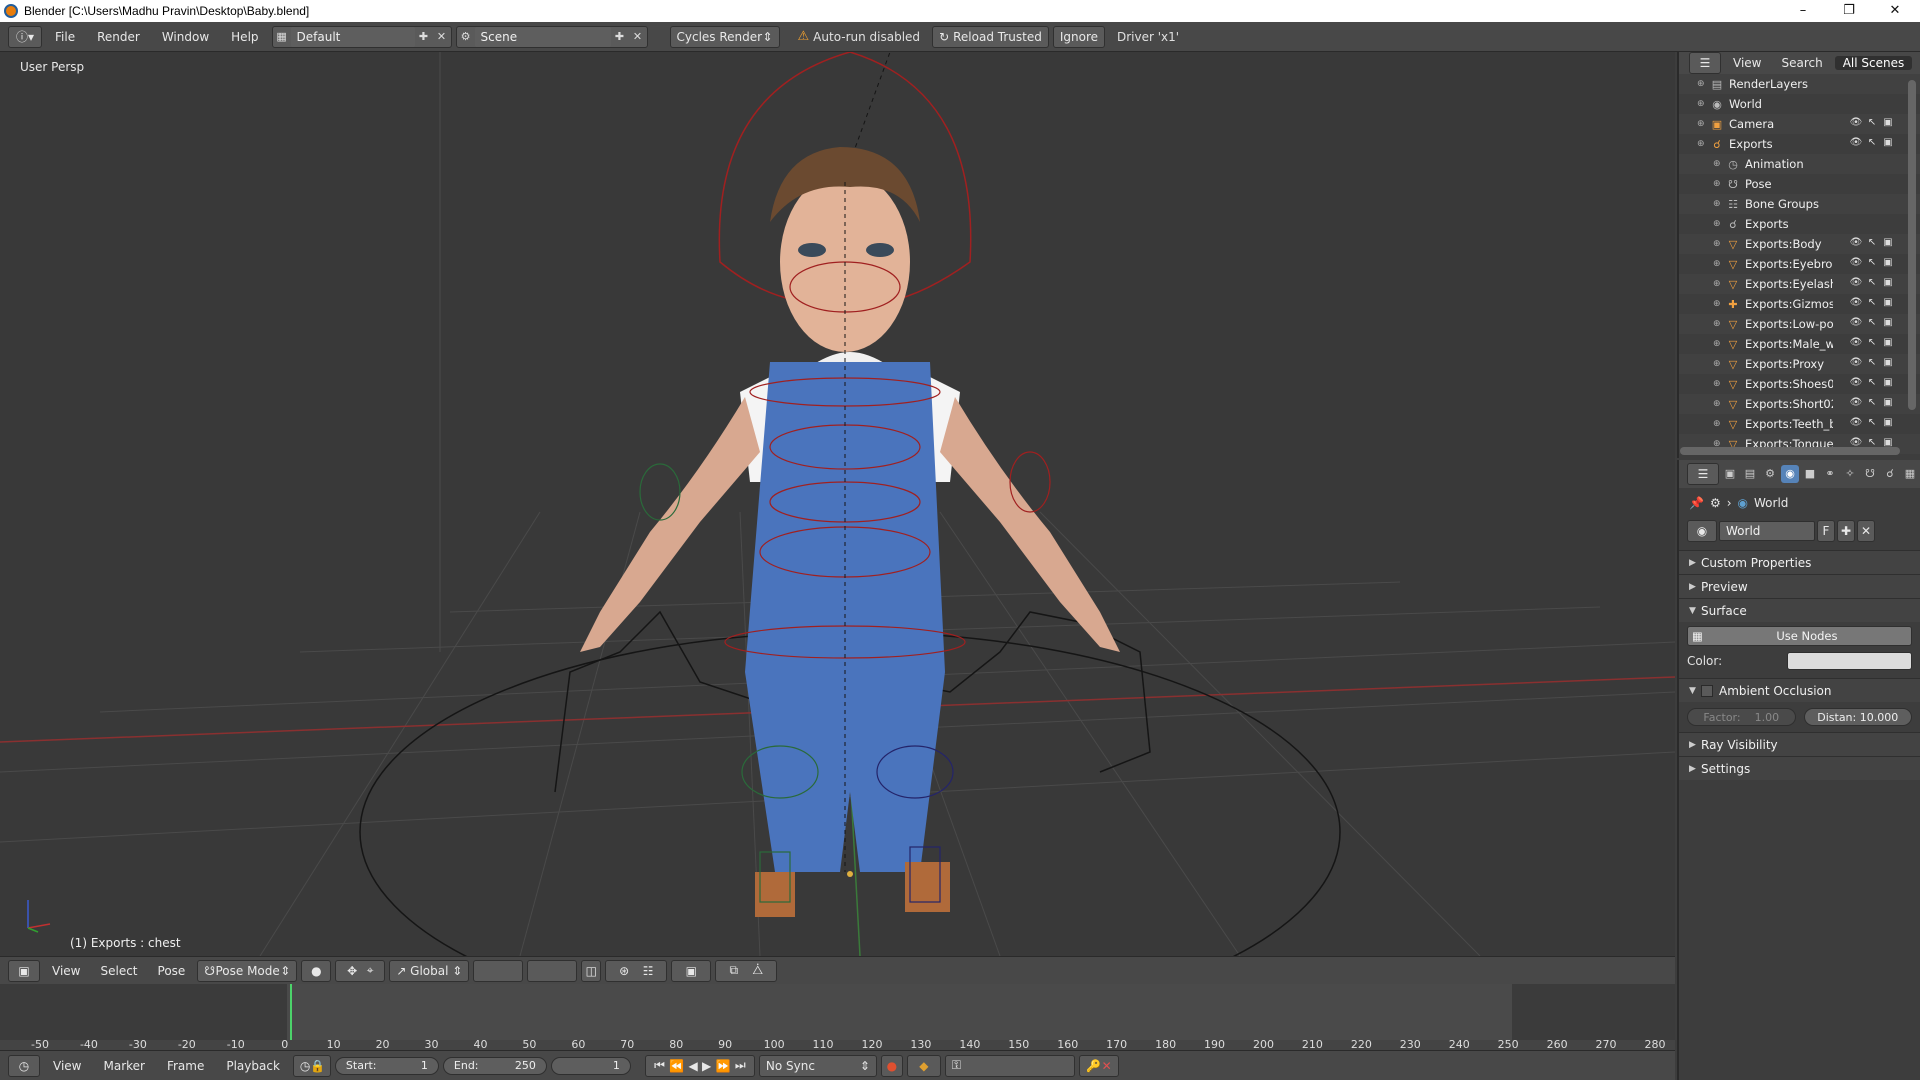 The image size is (1920, 1080). What do you see at coordinates (1098, 1065) in the screenshot?
I see `insert-key-group: 🔑 ✕` at bounding box center [1098, 1065].